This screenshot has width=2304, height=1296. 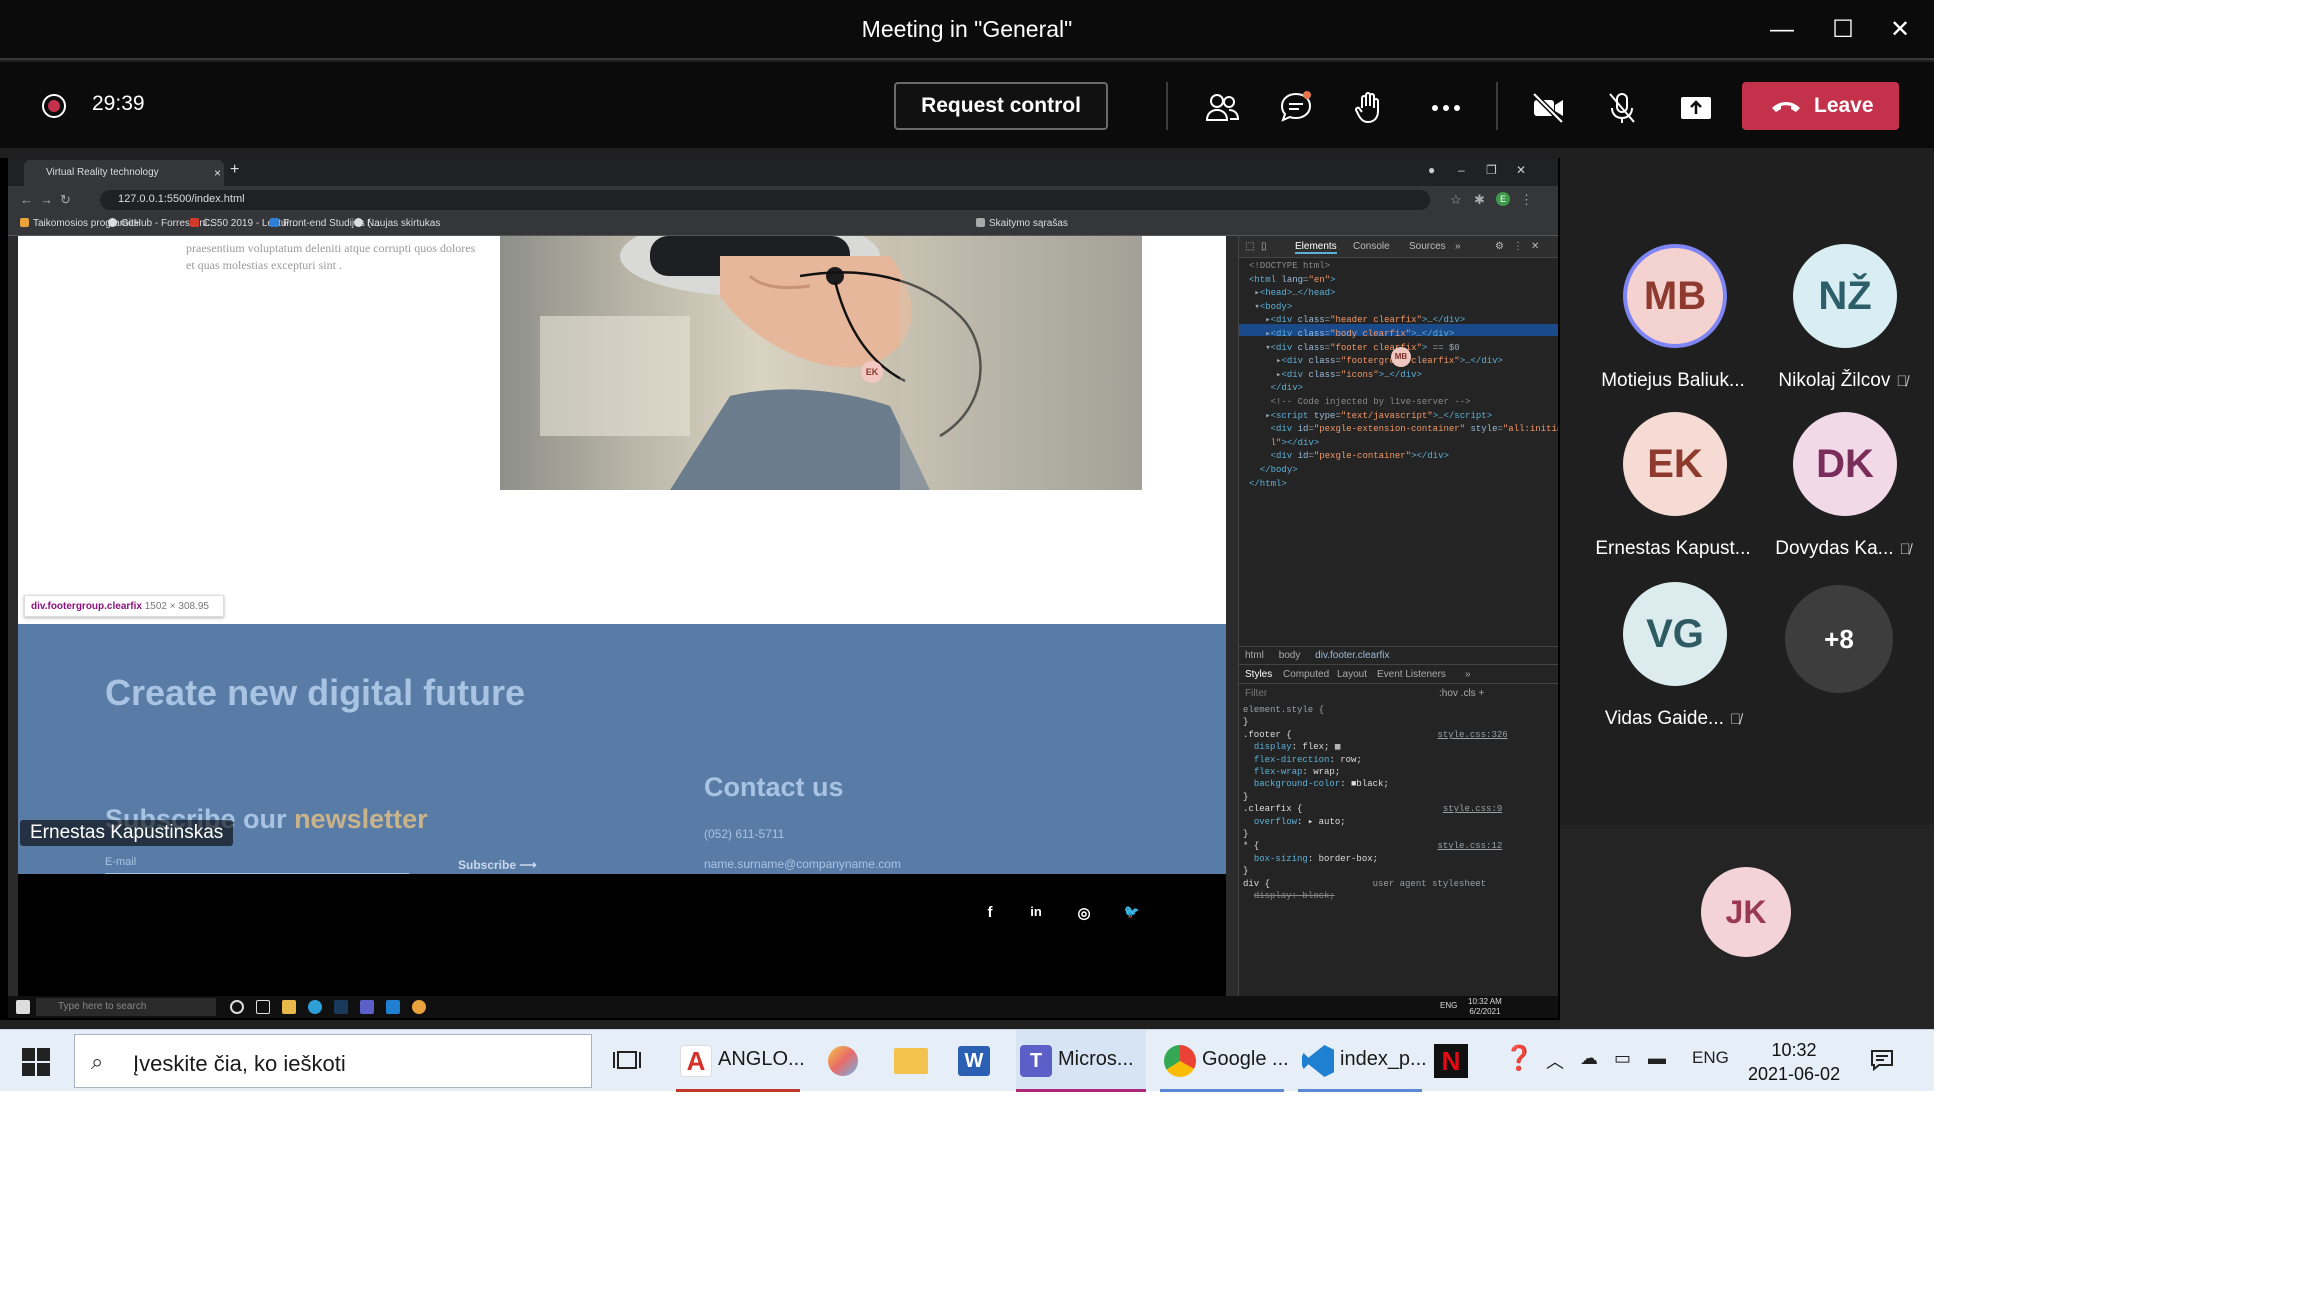 I want to click on back-icon: ←, so click(x=26, y=199).